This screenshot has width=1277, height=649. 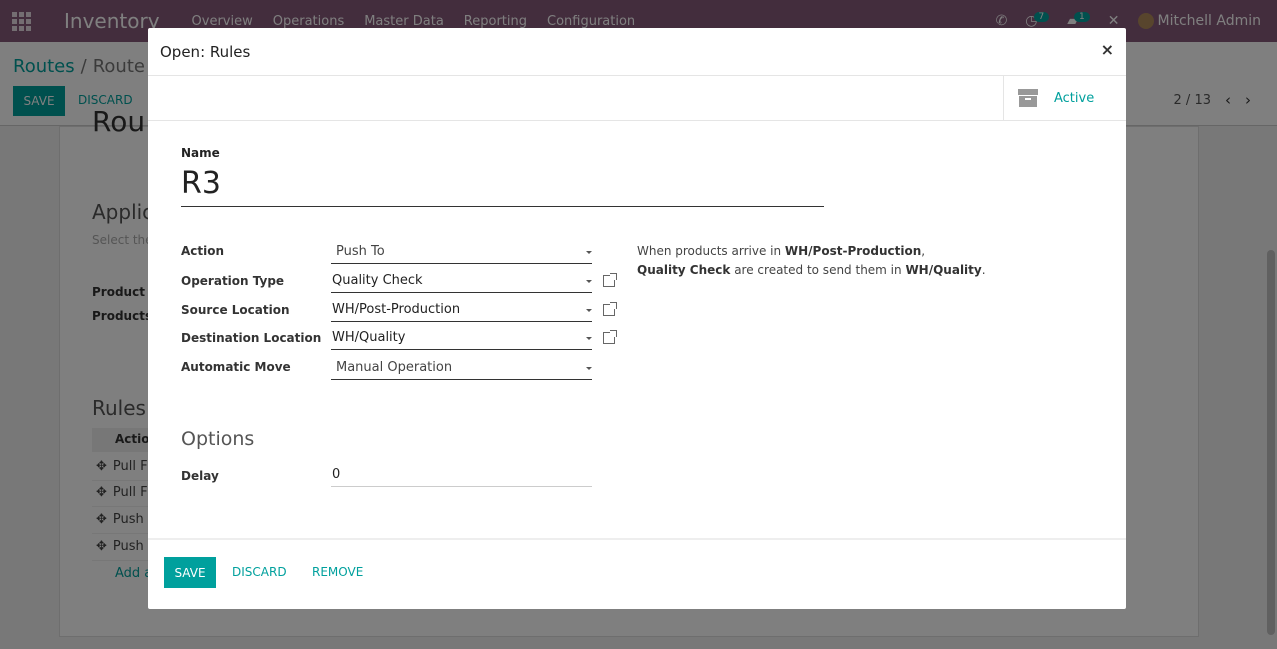 I want to click on destination-location-label: Destination Location, so click(x=251, y=338).